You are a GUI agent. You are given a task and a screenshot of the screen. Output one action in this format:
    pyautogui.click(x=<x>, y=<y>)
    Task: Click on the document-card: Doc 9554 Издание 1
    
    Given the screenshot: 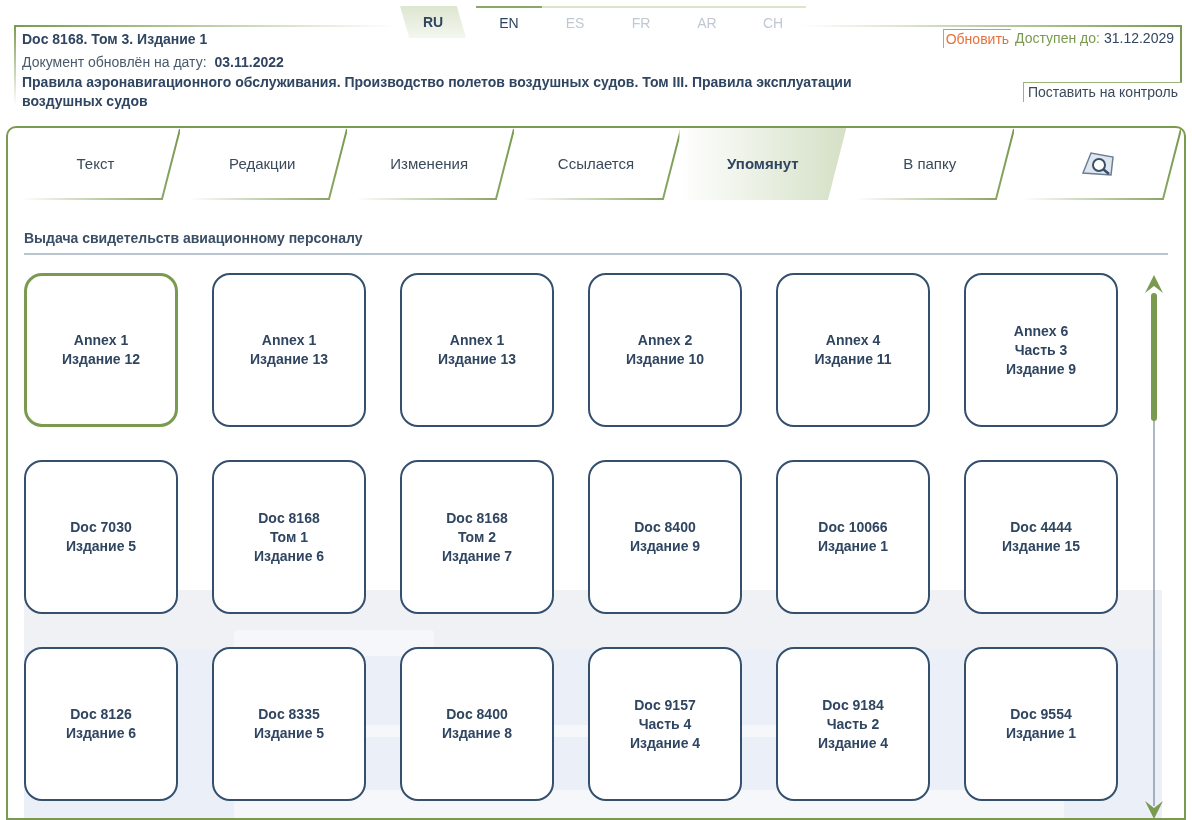 What is the action you would take?
    pyautogui.click(x=1041, y=724)
    